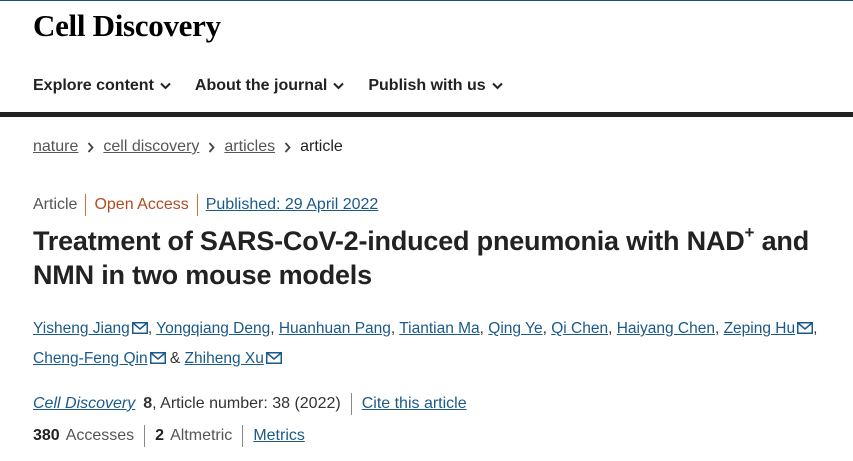 This screenshot has width=853, height=461. I want to click on author-link: Yisheng Jiang, so click(81, 328).